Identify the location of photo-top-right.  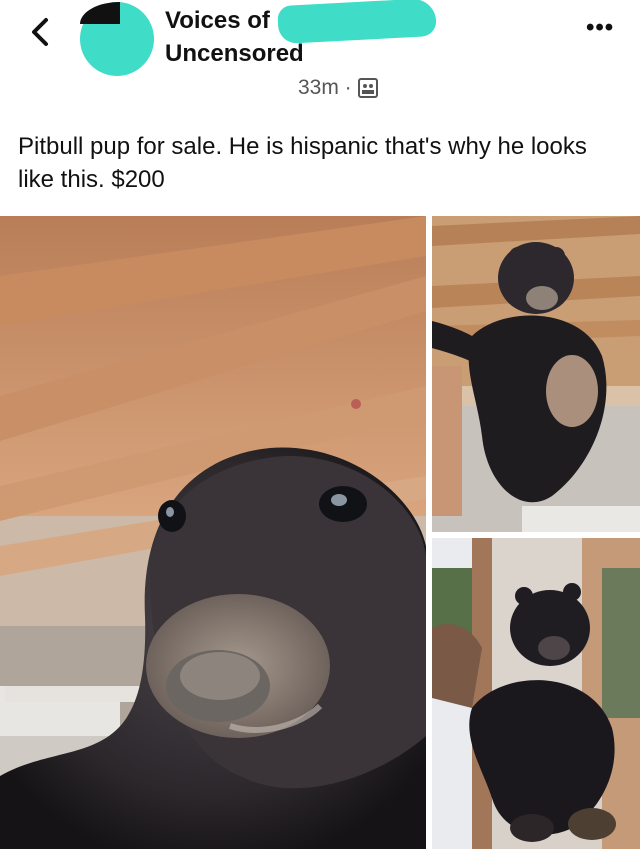
(536, 374).